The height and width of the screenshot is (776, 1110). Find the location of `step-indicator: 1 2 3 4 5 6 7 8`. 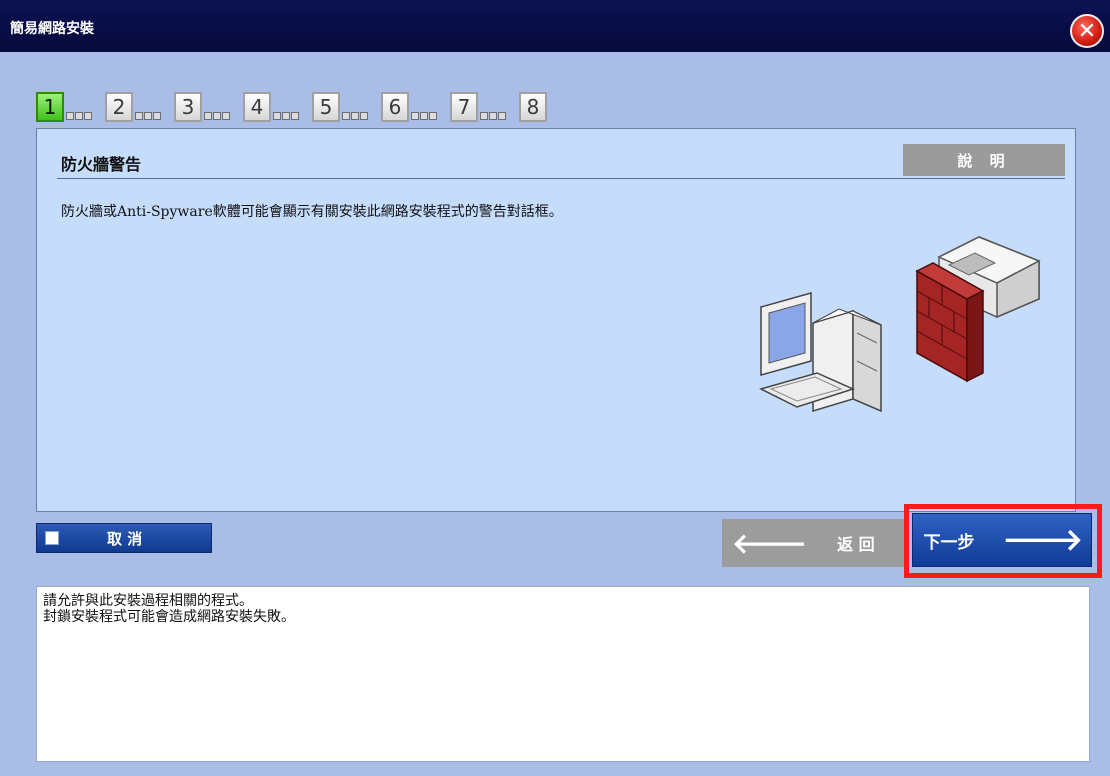

step-indicator: 1 2 3 4 5 6 7 8 is located at coordinates (297, 107).